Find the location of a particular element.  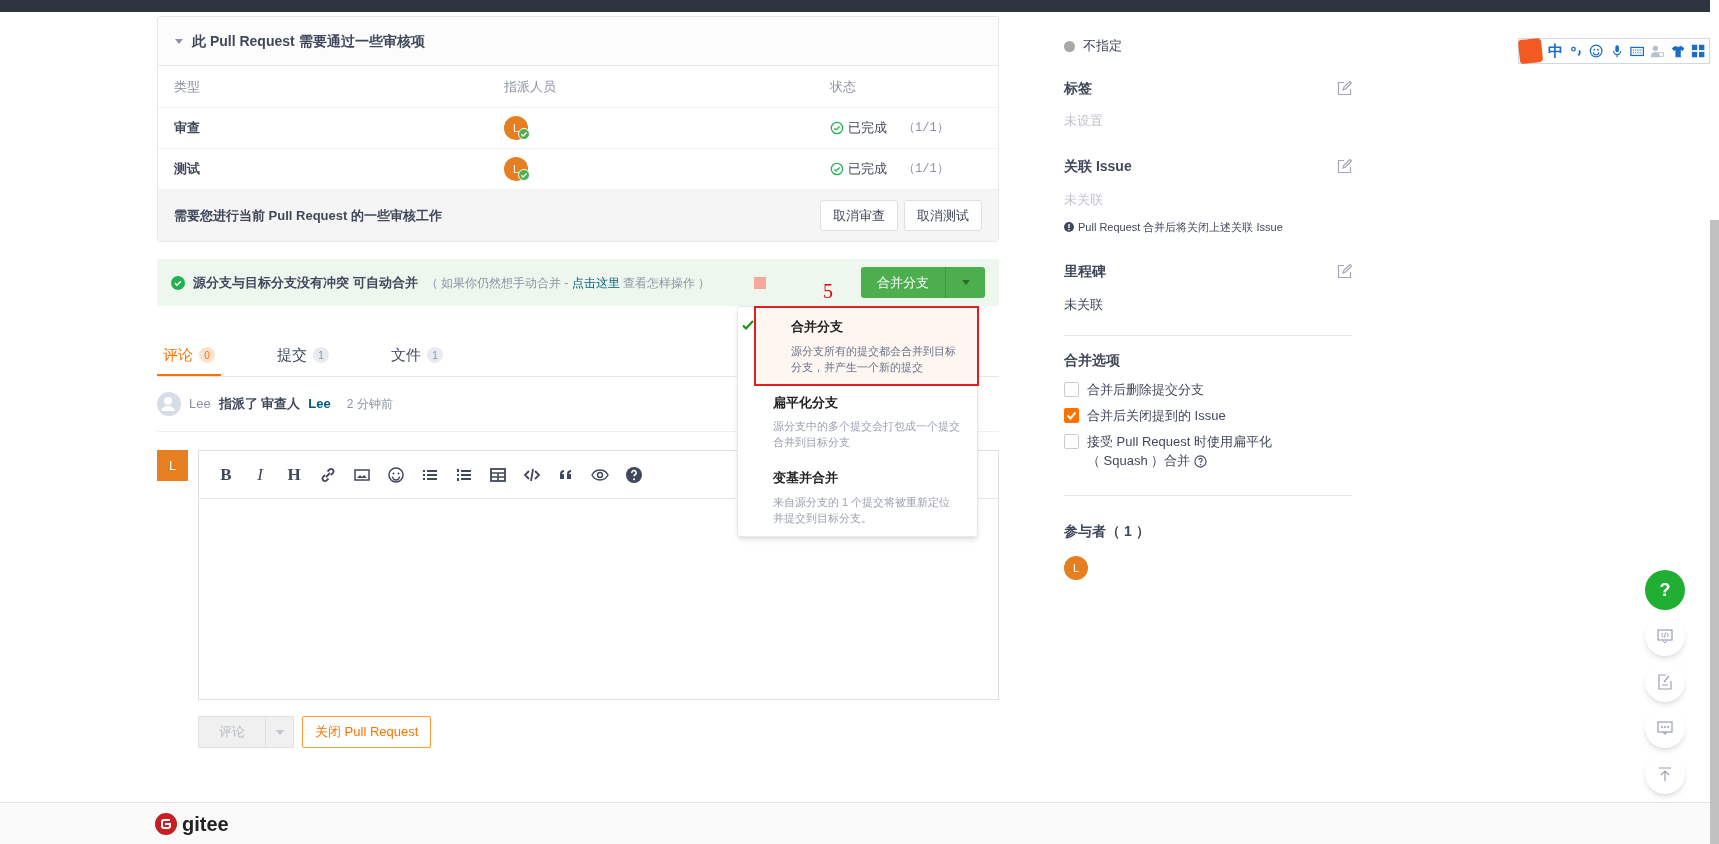

menu-item: 变基并合并 来自源分支的 1 个提交将被重新定位并提交到目标分支。 is located at coordinates (857, 497).